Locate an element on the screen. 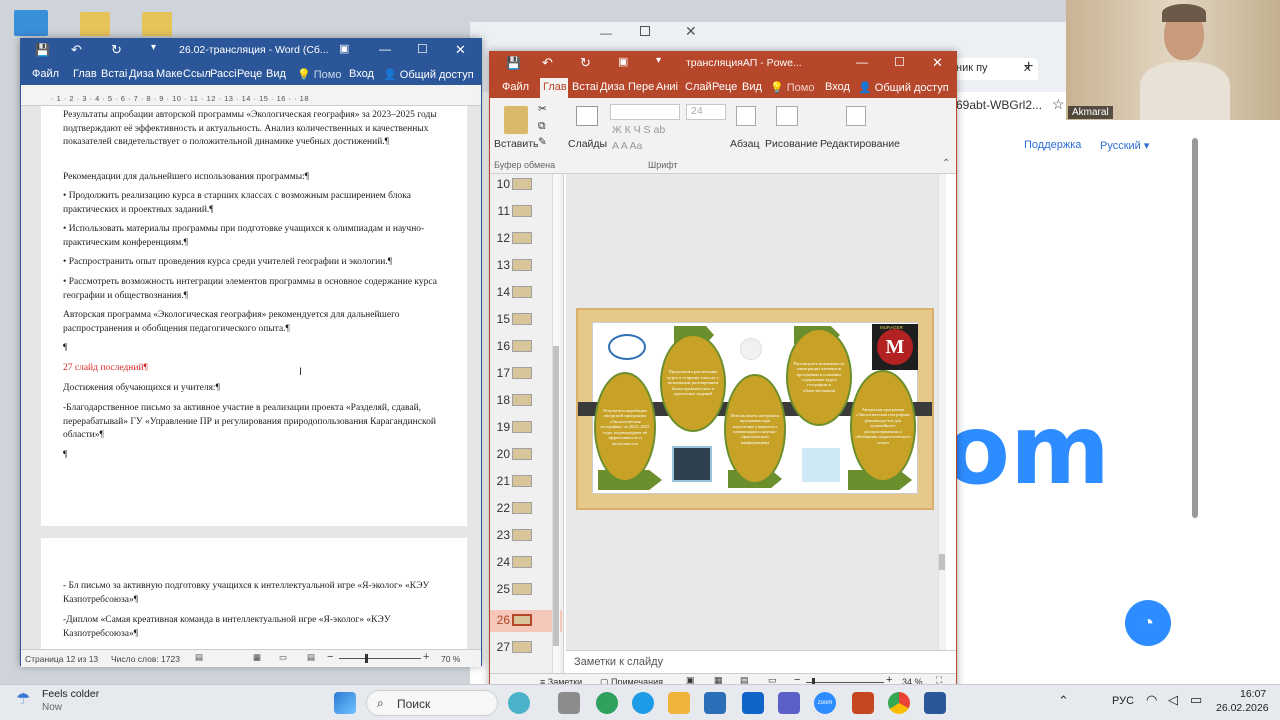 The image size is (1280, 720). tab-layout: Маке is located at coordinates (169, 74).